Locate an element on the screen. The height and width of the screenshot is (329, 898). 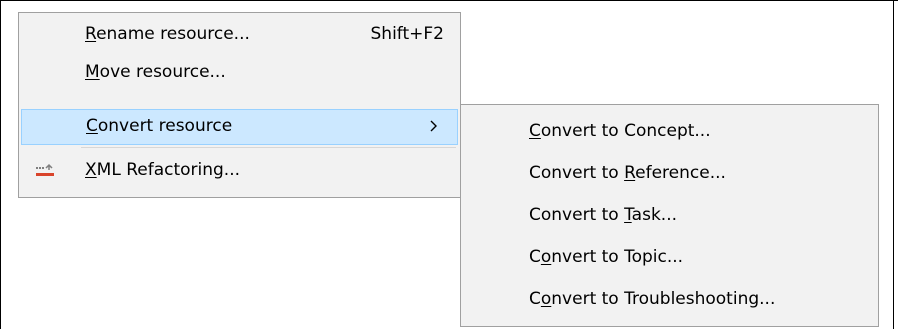
menu-item-rename-resource: Rename resource... Shift+F2 is located at coordinates (239, 35).